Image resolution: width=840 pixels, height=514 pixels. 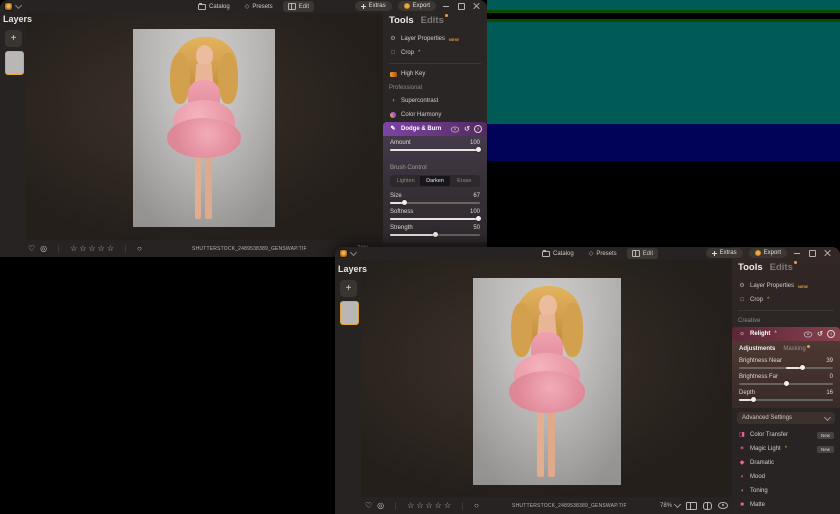 What do you see at coordinates (303, 6) in the screenshot?
I see `edit-label: Edit` at bounding box center [303, 6].